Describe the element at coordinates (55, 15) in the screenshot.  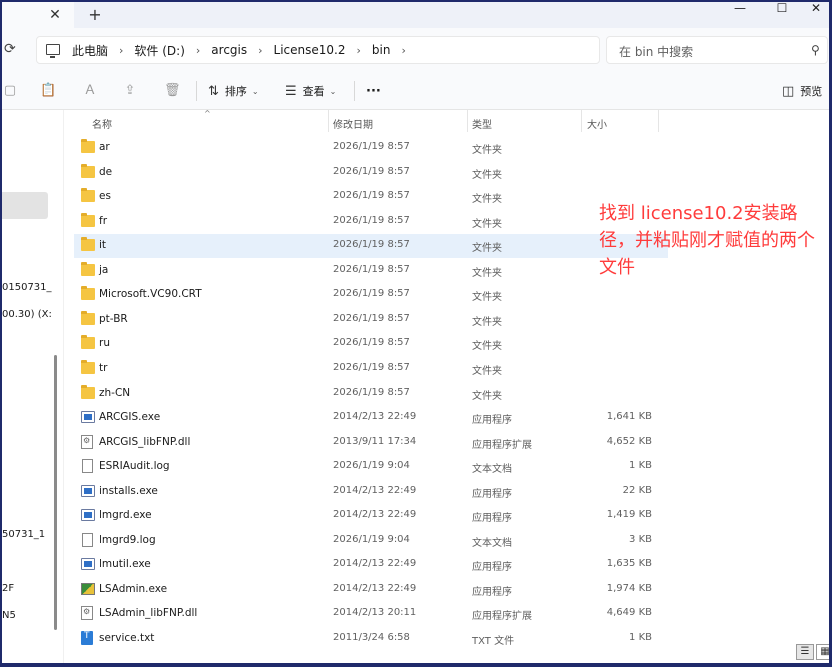
I see `close-tab-icon: ✕` at that location.